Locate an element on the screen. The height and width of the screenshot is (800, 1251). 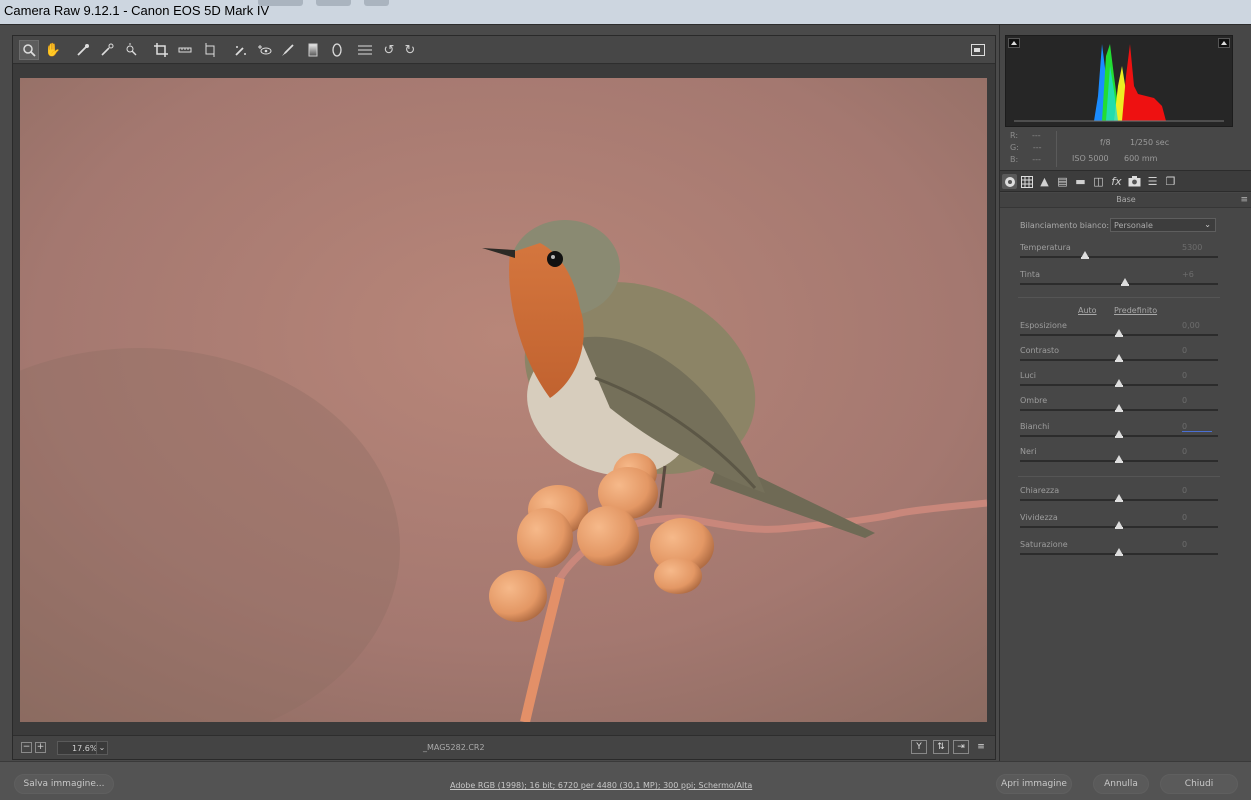
graduated-filter-icon is located at coordinates (313, 50).